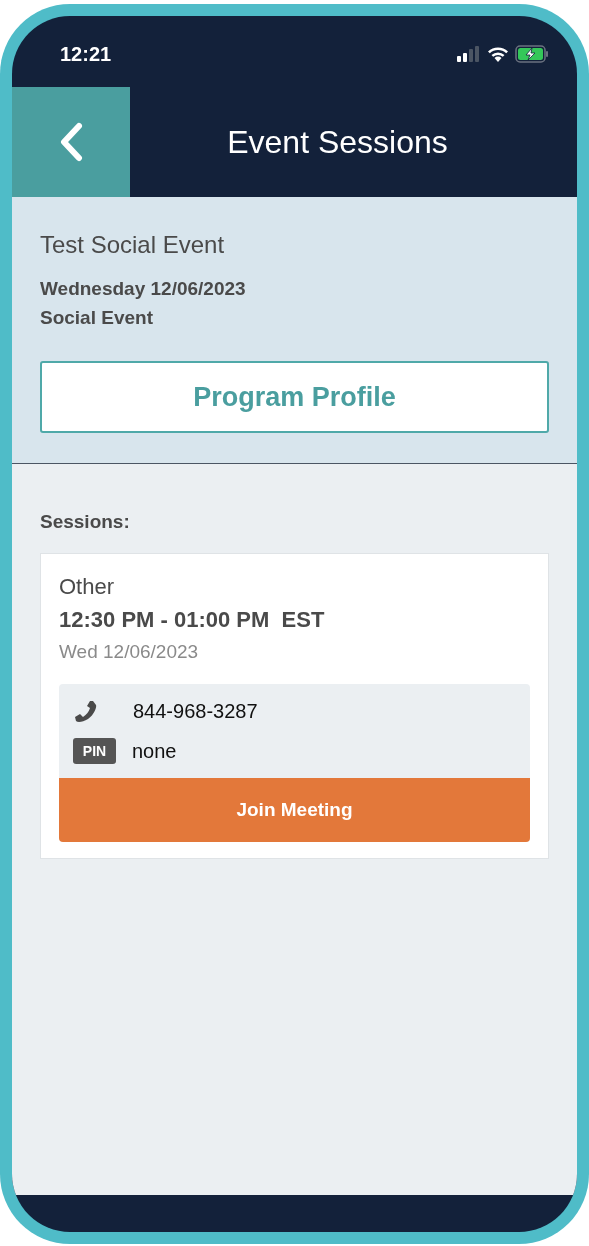  I want to click on wifi-icon, so click(498, 53).